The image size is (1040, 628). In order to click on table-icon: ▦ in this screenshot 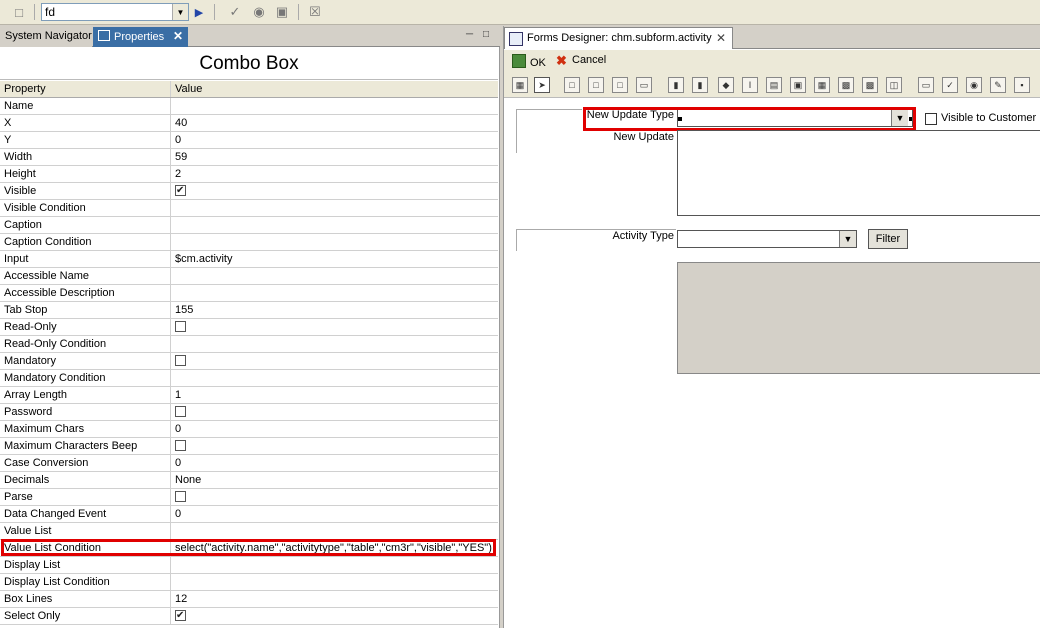, I will do `click(822, 85)`.